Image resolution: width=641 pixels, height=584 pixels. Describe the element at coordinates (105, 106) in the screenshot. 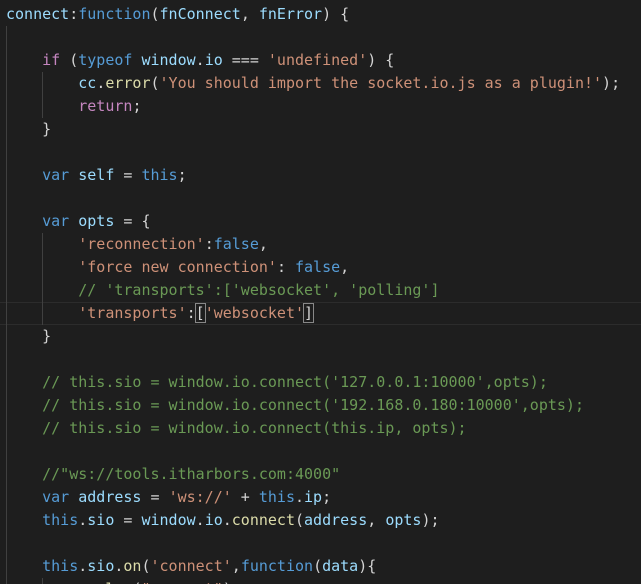

I see `code-token: return` at that location.